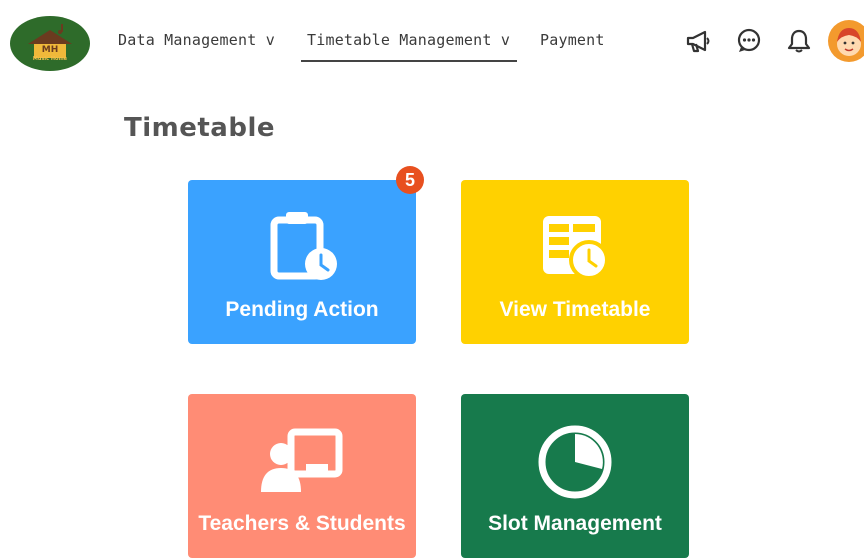 This screenshot has width=864, height=558. What do you see at coordinates (302, 262) in the screenshot?
I see `pending-action-card: Pending Action` at bounding box center [302, 262].